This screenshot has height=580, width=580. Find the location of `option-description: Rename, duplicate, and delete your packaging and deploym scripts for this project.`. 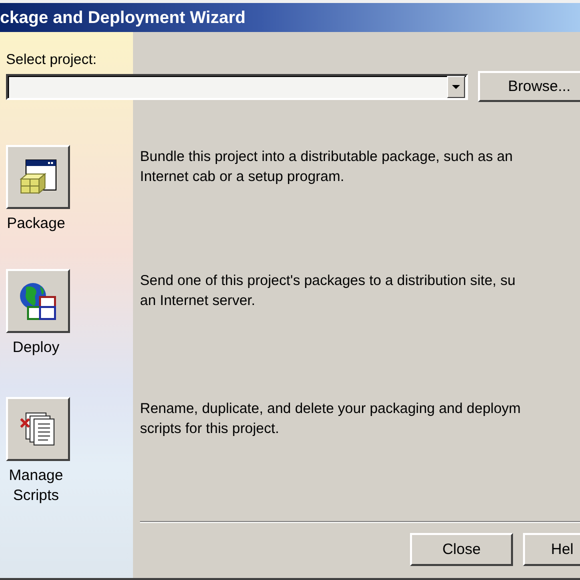

option-description: Rename, duplicate, and delete your packaging and deploym scripts for this project. is located at coordinates (330, 419).